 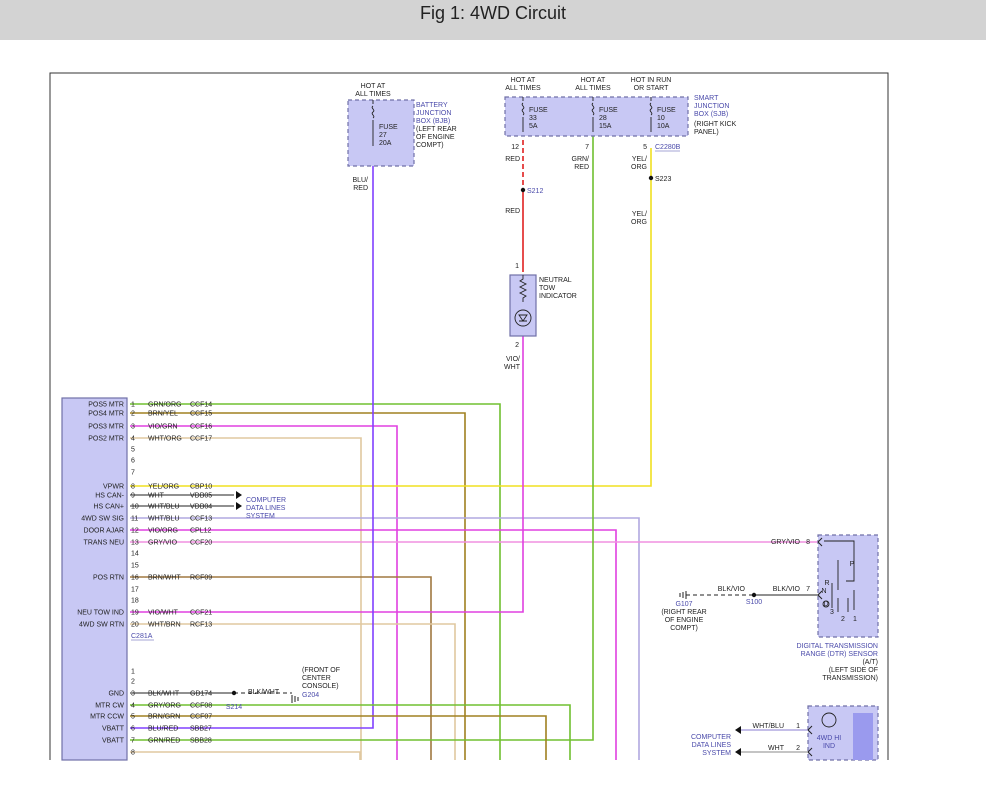 What do you see at coordinates (201, 729) in the screenshot?
I see `module-pin-circuit: SBB27` at bounding box center [201, 729].